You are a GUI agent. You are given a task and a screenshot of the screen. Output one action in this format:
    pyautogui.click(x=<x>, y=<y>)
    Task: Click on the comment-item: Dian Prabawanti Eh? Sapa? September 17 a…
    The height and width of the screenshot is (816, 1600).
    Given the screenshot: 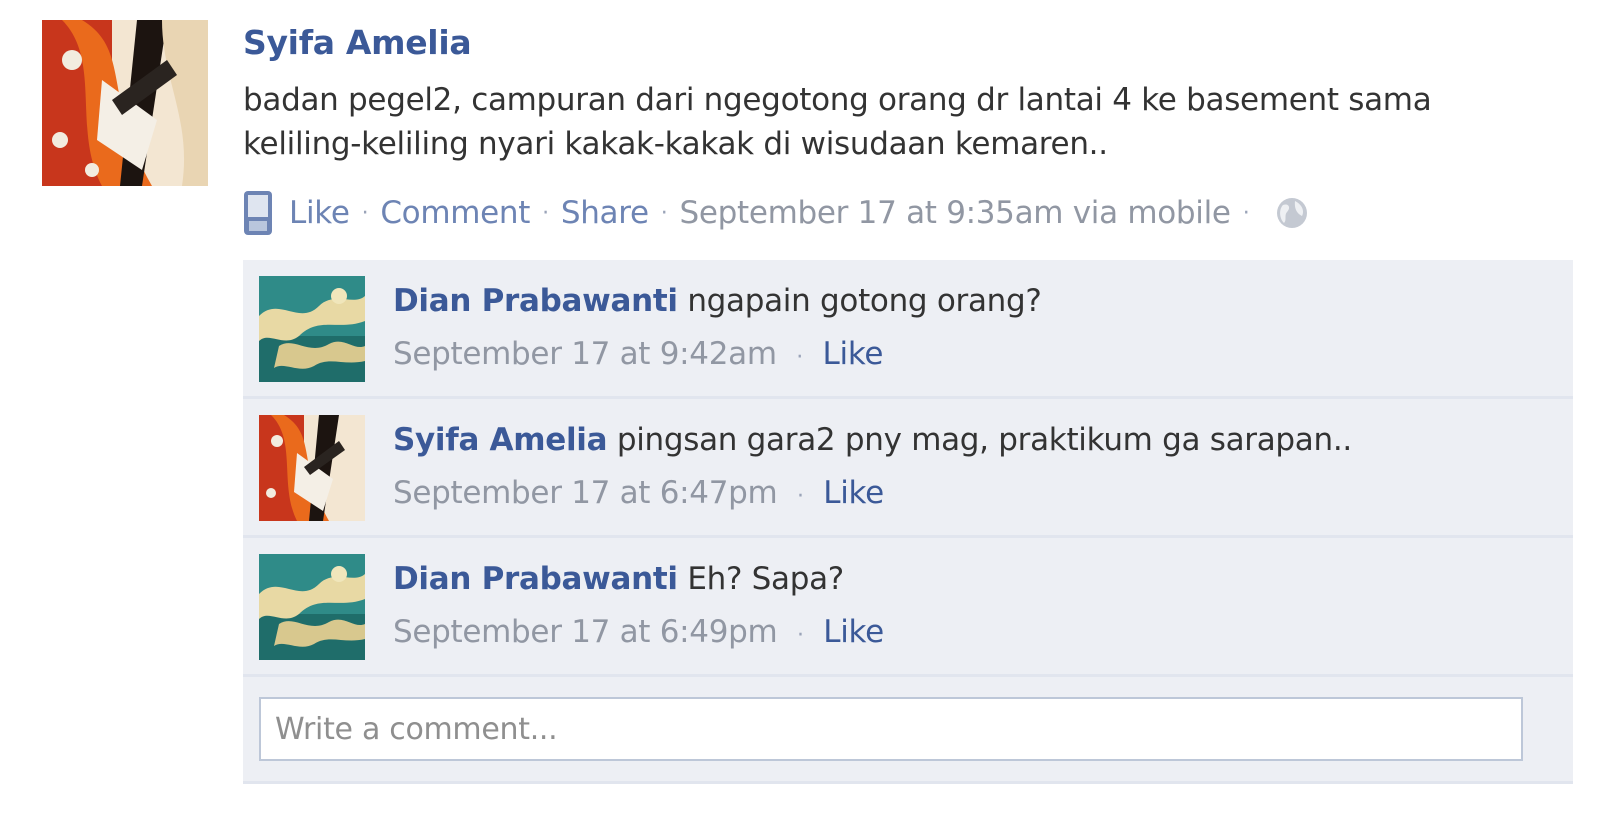 What is the action you would take?
    pyautogui.click(x=908, y=607)
    